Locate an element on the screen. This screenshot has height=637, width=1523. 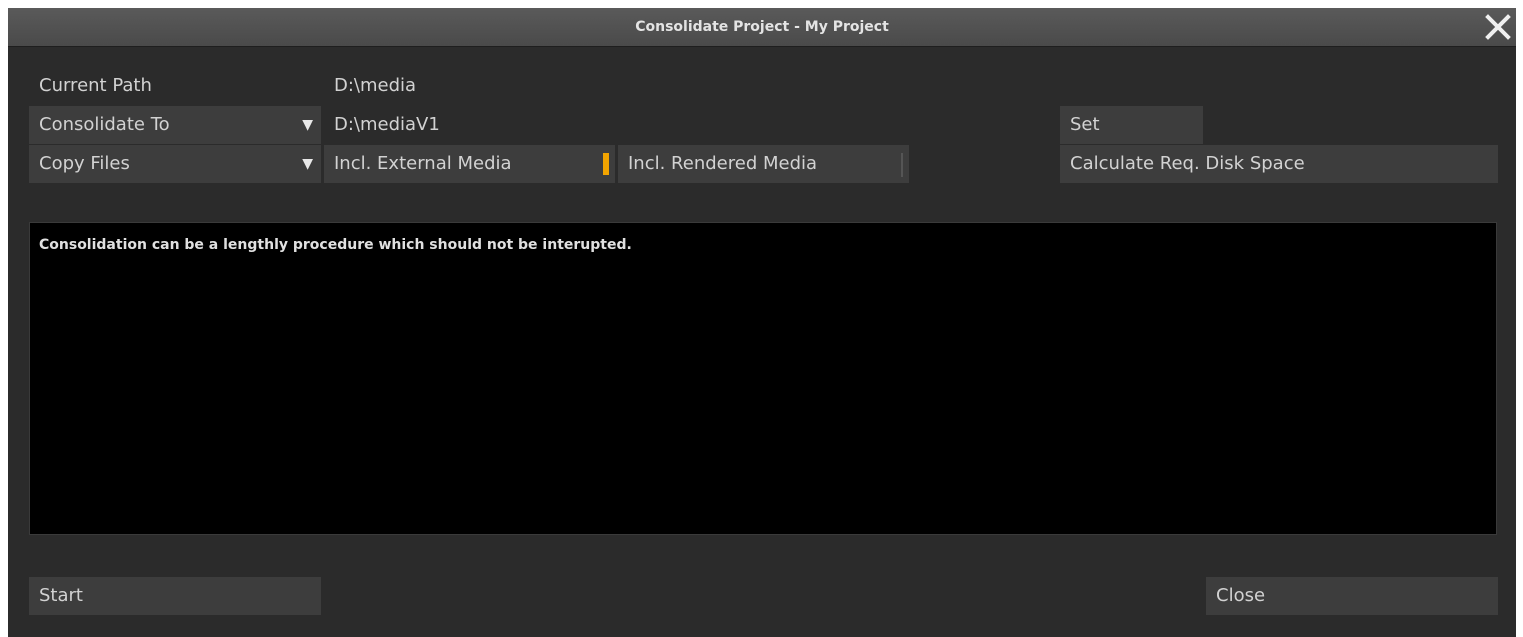
current-path-value: D:\media is located at coordinates (375, 85).